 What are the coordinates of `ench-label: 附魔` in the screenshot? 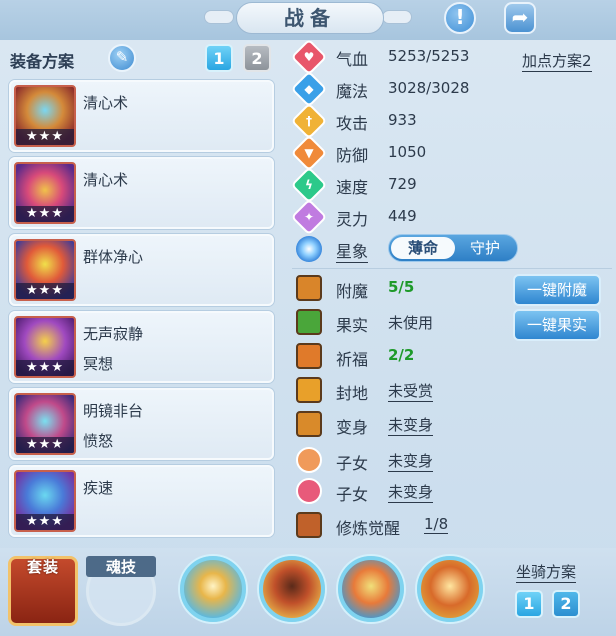 It's located at (352, 291).